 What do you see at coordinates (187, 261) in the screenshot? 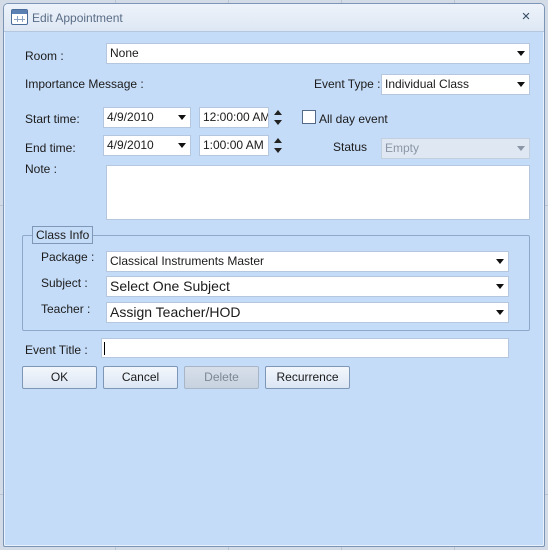
I see `package-value: Classical Instruments Master` at bounding box center [187, 261].